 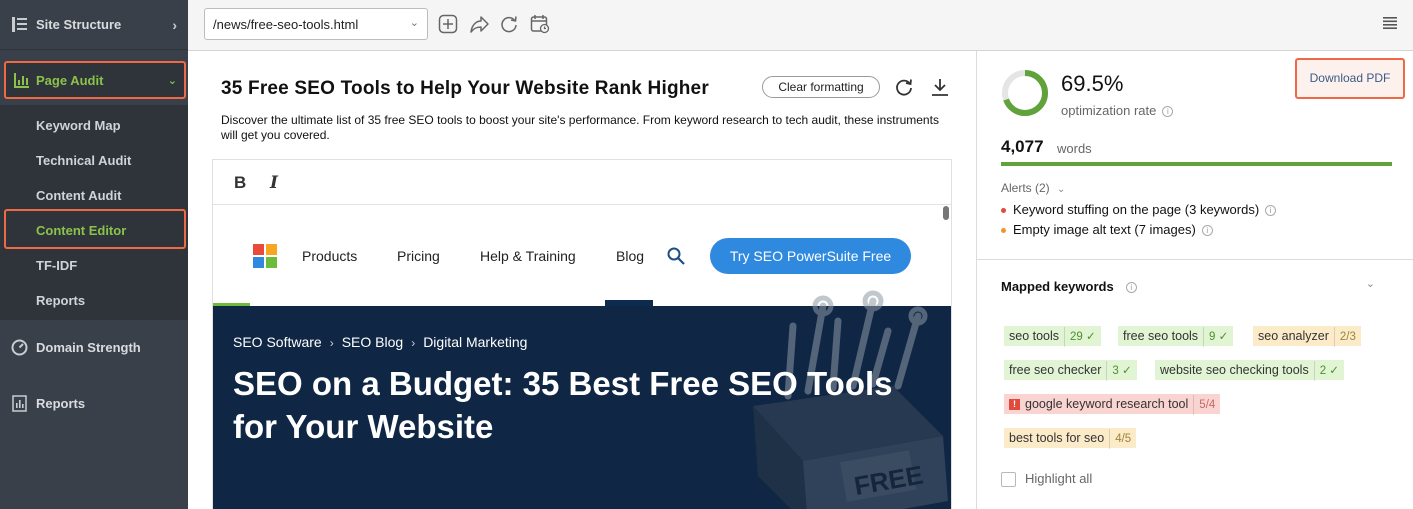 I want to click on keyword-count: 2/3, so click(x=1344, y=337).